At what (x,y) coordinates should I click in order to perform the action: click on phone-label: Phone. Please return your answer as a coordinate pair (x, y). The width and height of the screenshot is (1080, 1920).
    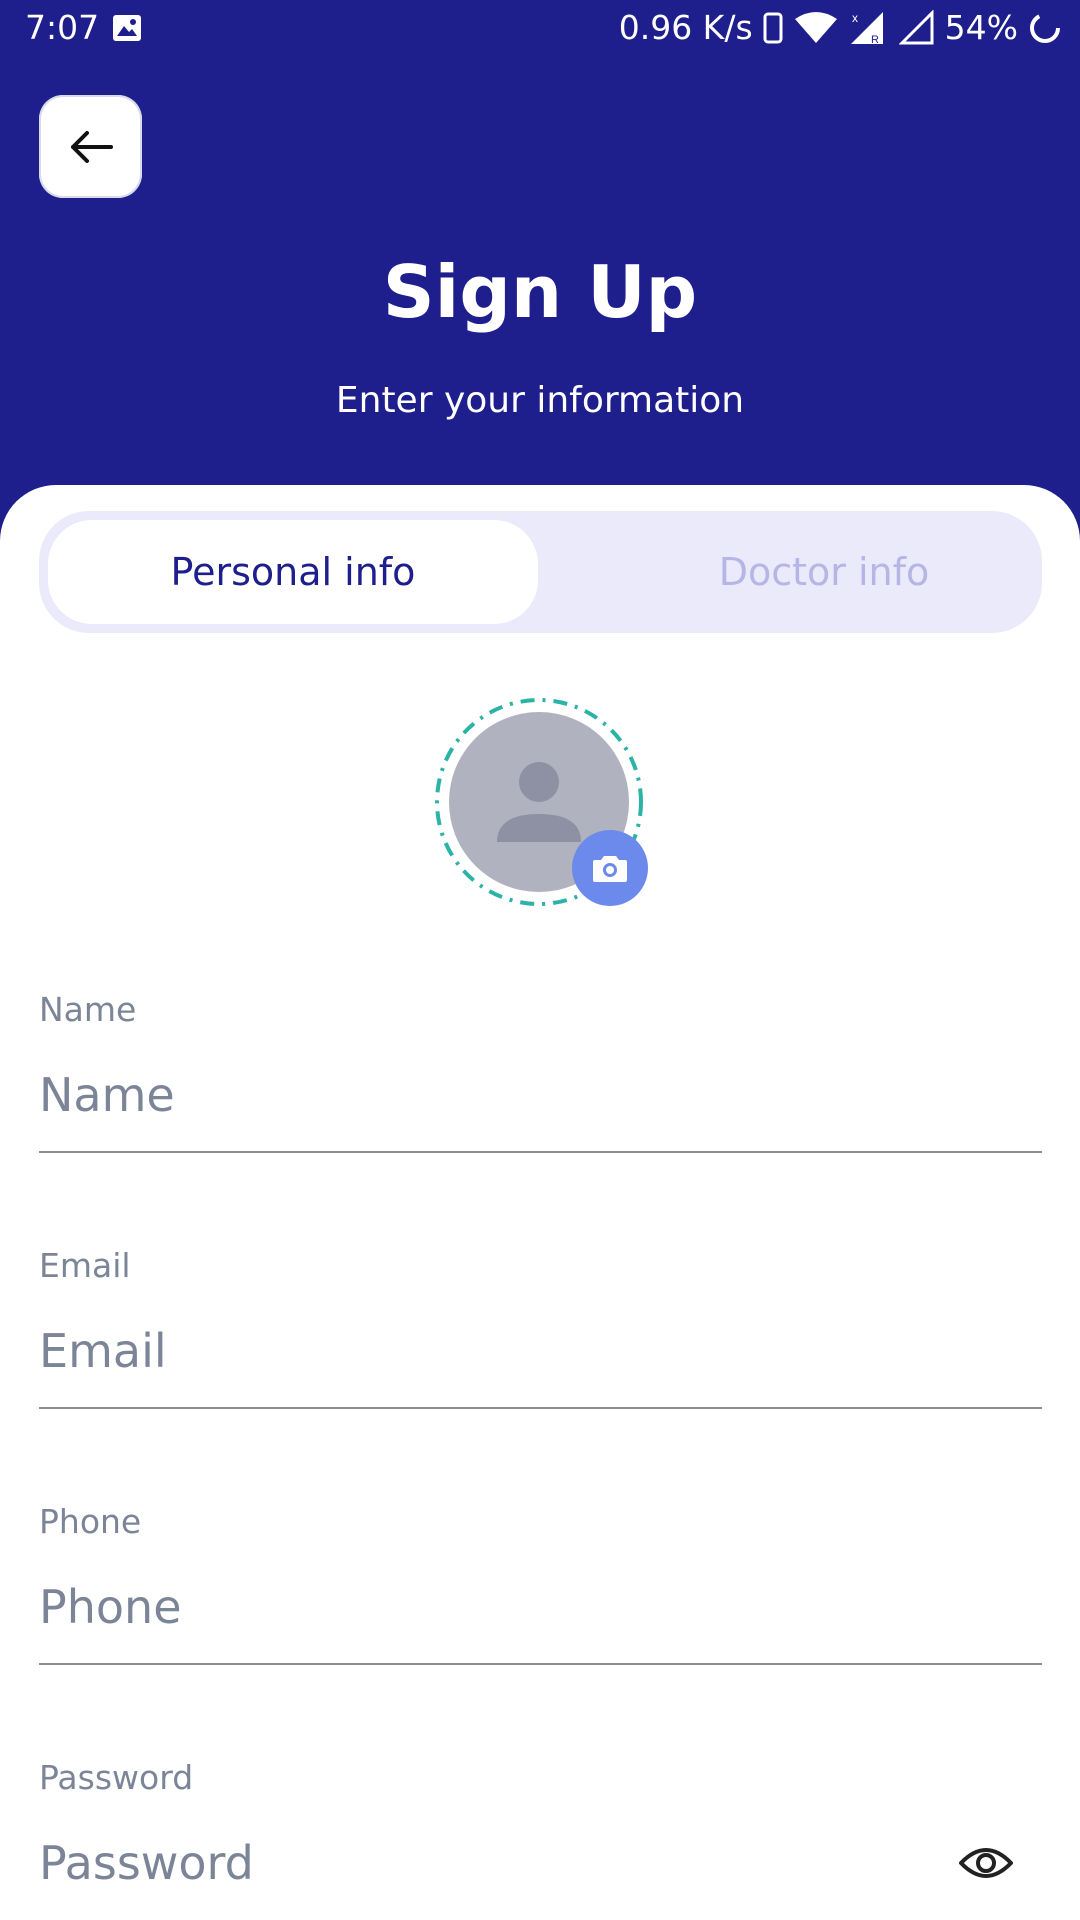
    Looking at the image, I should click on (90, 1521).